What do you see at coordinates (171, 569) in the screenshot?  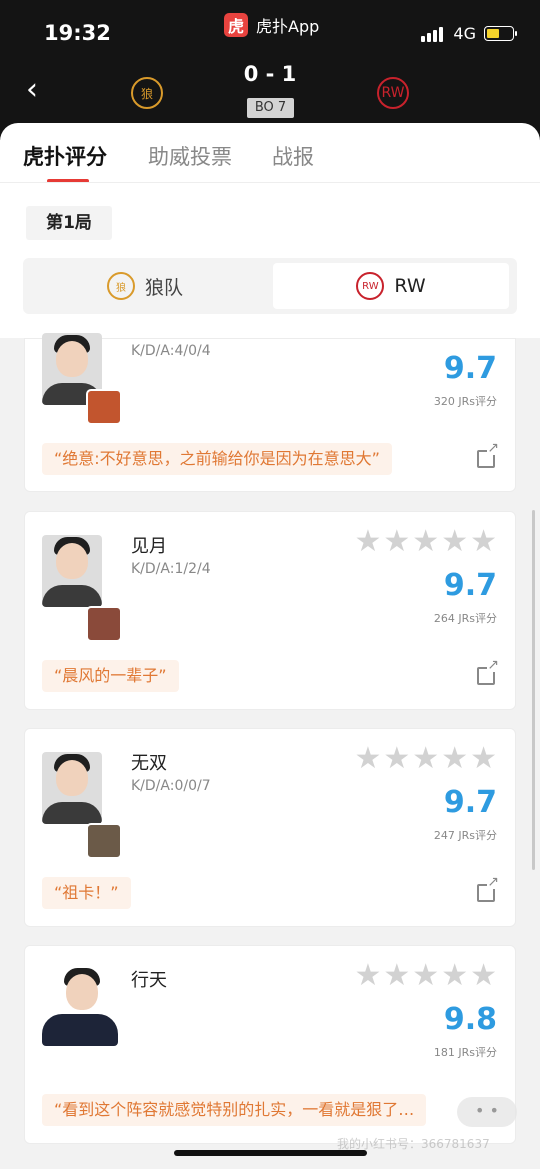 I see `player-kda: K/D/A:1/2/4` at bounding box center [171, 569].